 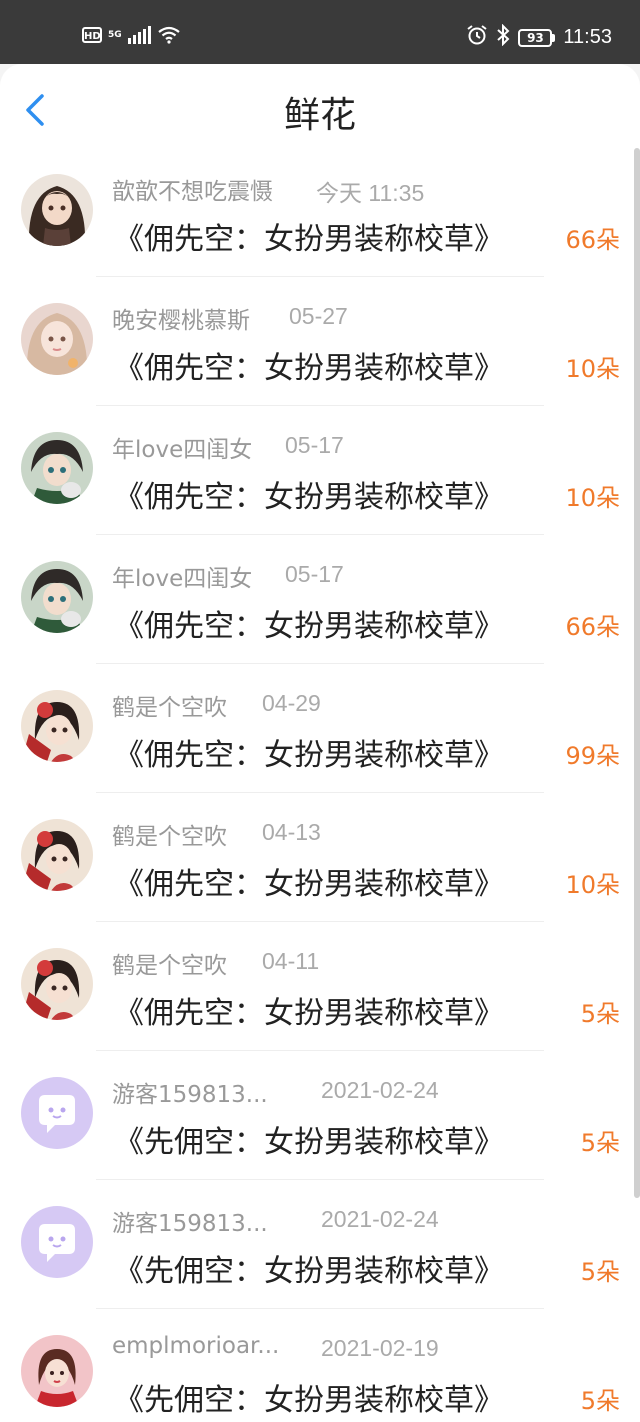 I want to click on page-header: 鲜花, so click(x=320, y=106).